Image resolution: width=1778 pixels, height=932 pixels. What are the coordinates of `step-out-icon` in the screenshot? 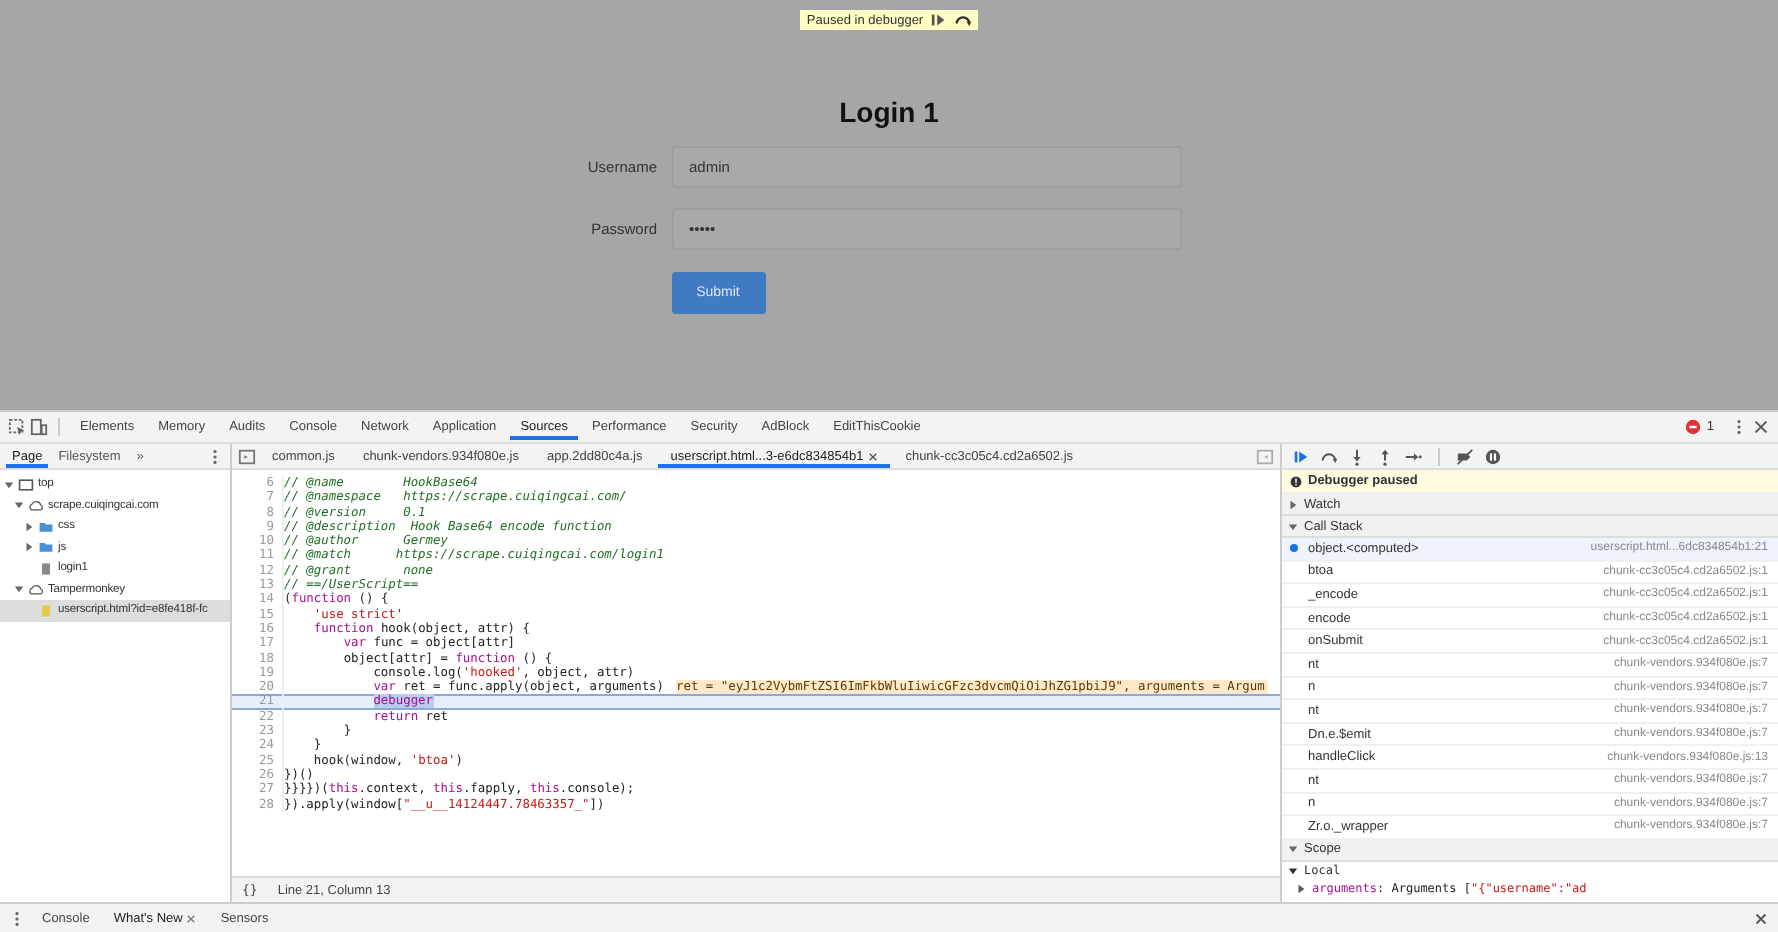 It's located at (1385, 456).